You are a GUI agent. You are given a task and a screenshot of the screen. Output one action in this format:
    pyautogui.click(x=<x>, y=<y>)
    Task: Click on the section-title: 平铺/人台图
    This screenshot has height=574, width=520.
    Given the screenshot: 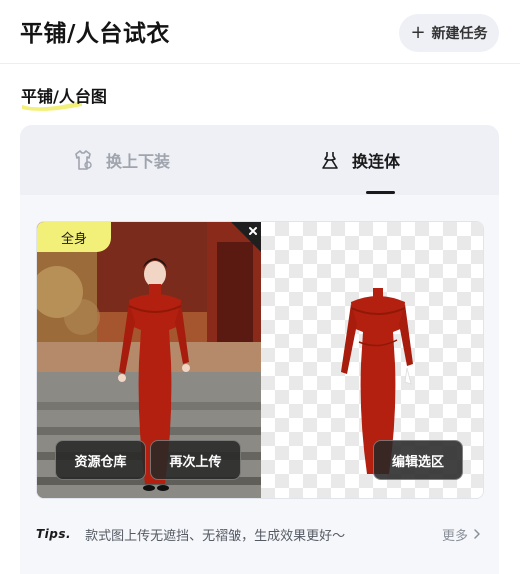 What is the action you would take?
    pyautogui.click(x=64, y=96)
    